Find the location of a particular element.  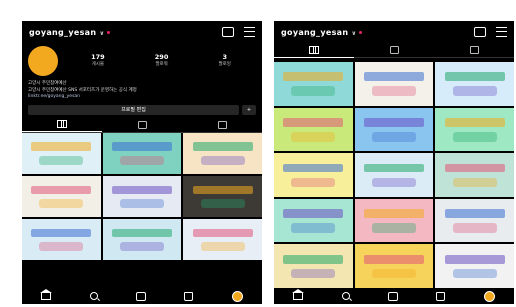

chevron-down-icon: ∨ is located at coordinates (354, 33).